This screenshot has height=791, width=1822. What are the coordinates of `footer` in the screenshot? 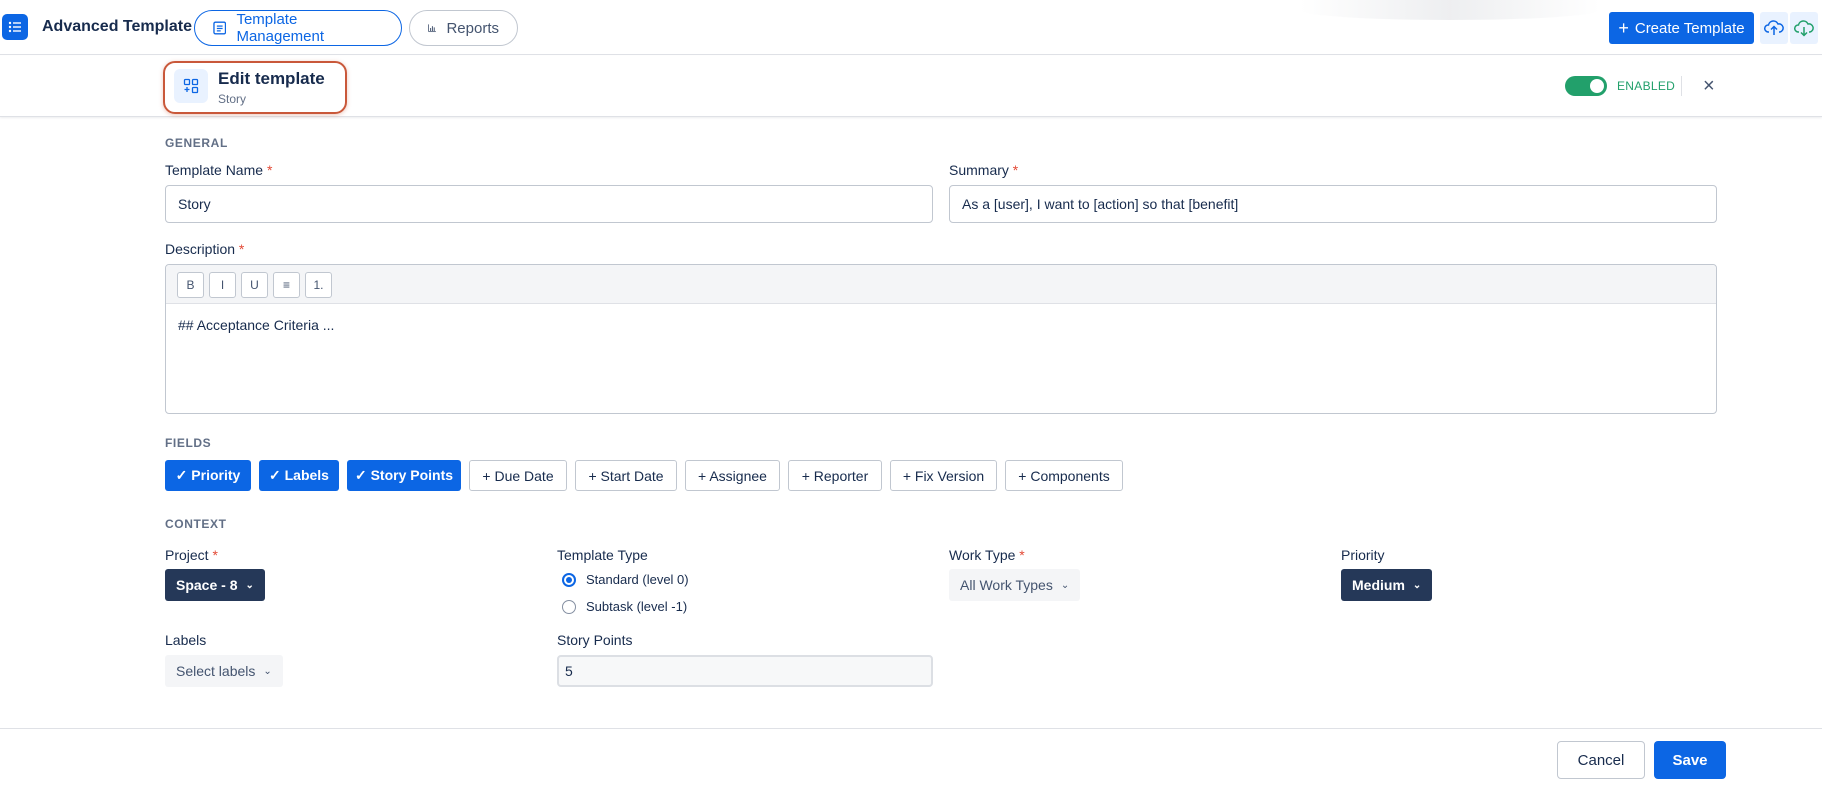 It's located at (911, 759).